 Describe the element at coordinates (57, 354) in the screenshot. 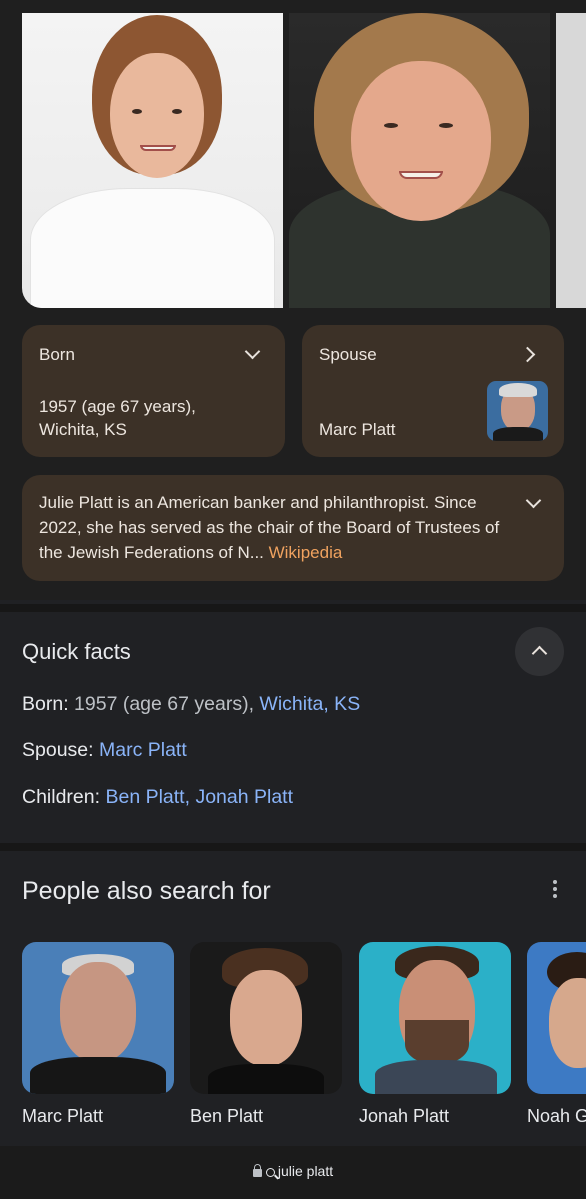

I see `born-label: Born` at that location.